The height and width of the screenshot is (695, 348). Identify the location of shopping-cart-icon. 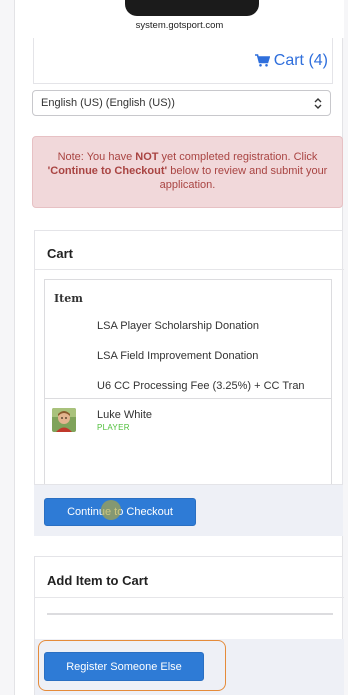
(262, 60).